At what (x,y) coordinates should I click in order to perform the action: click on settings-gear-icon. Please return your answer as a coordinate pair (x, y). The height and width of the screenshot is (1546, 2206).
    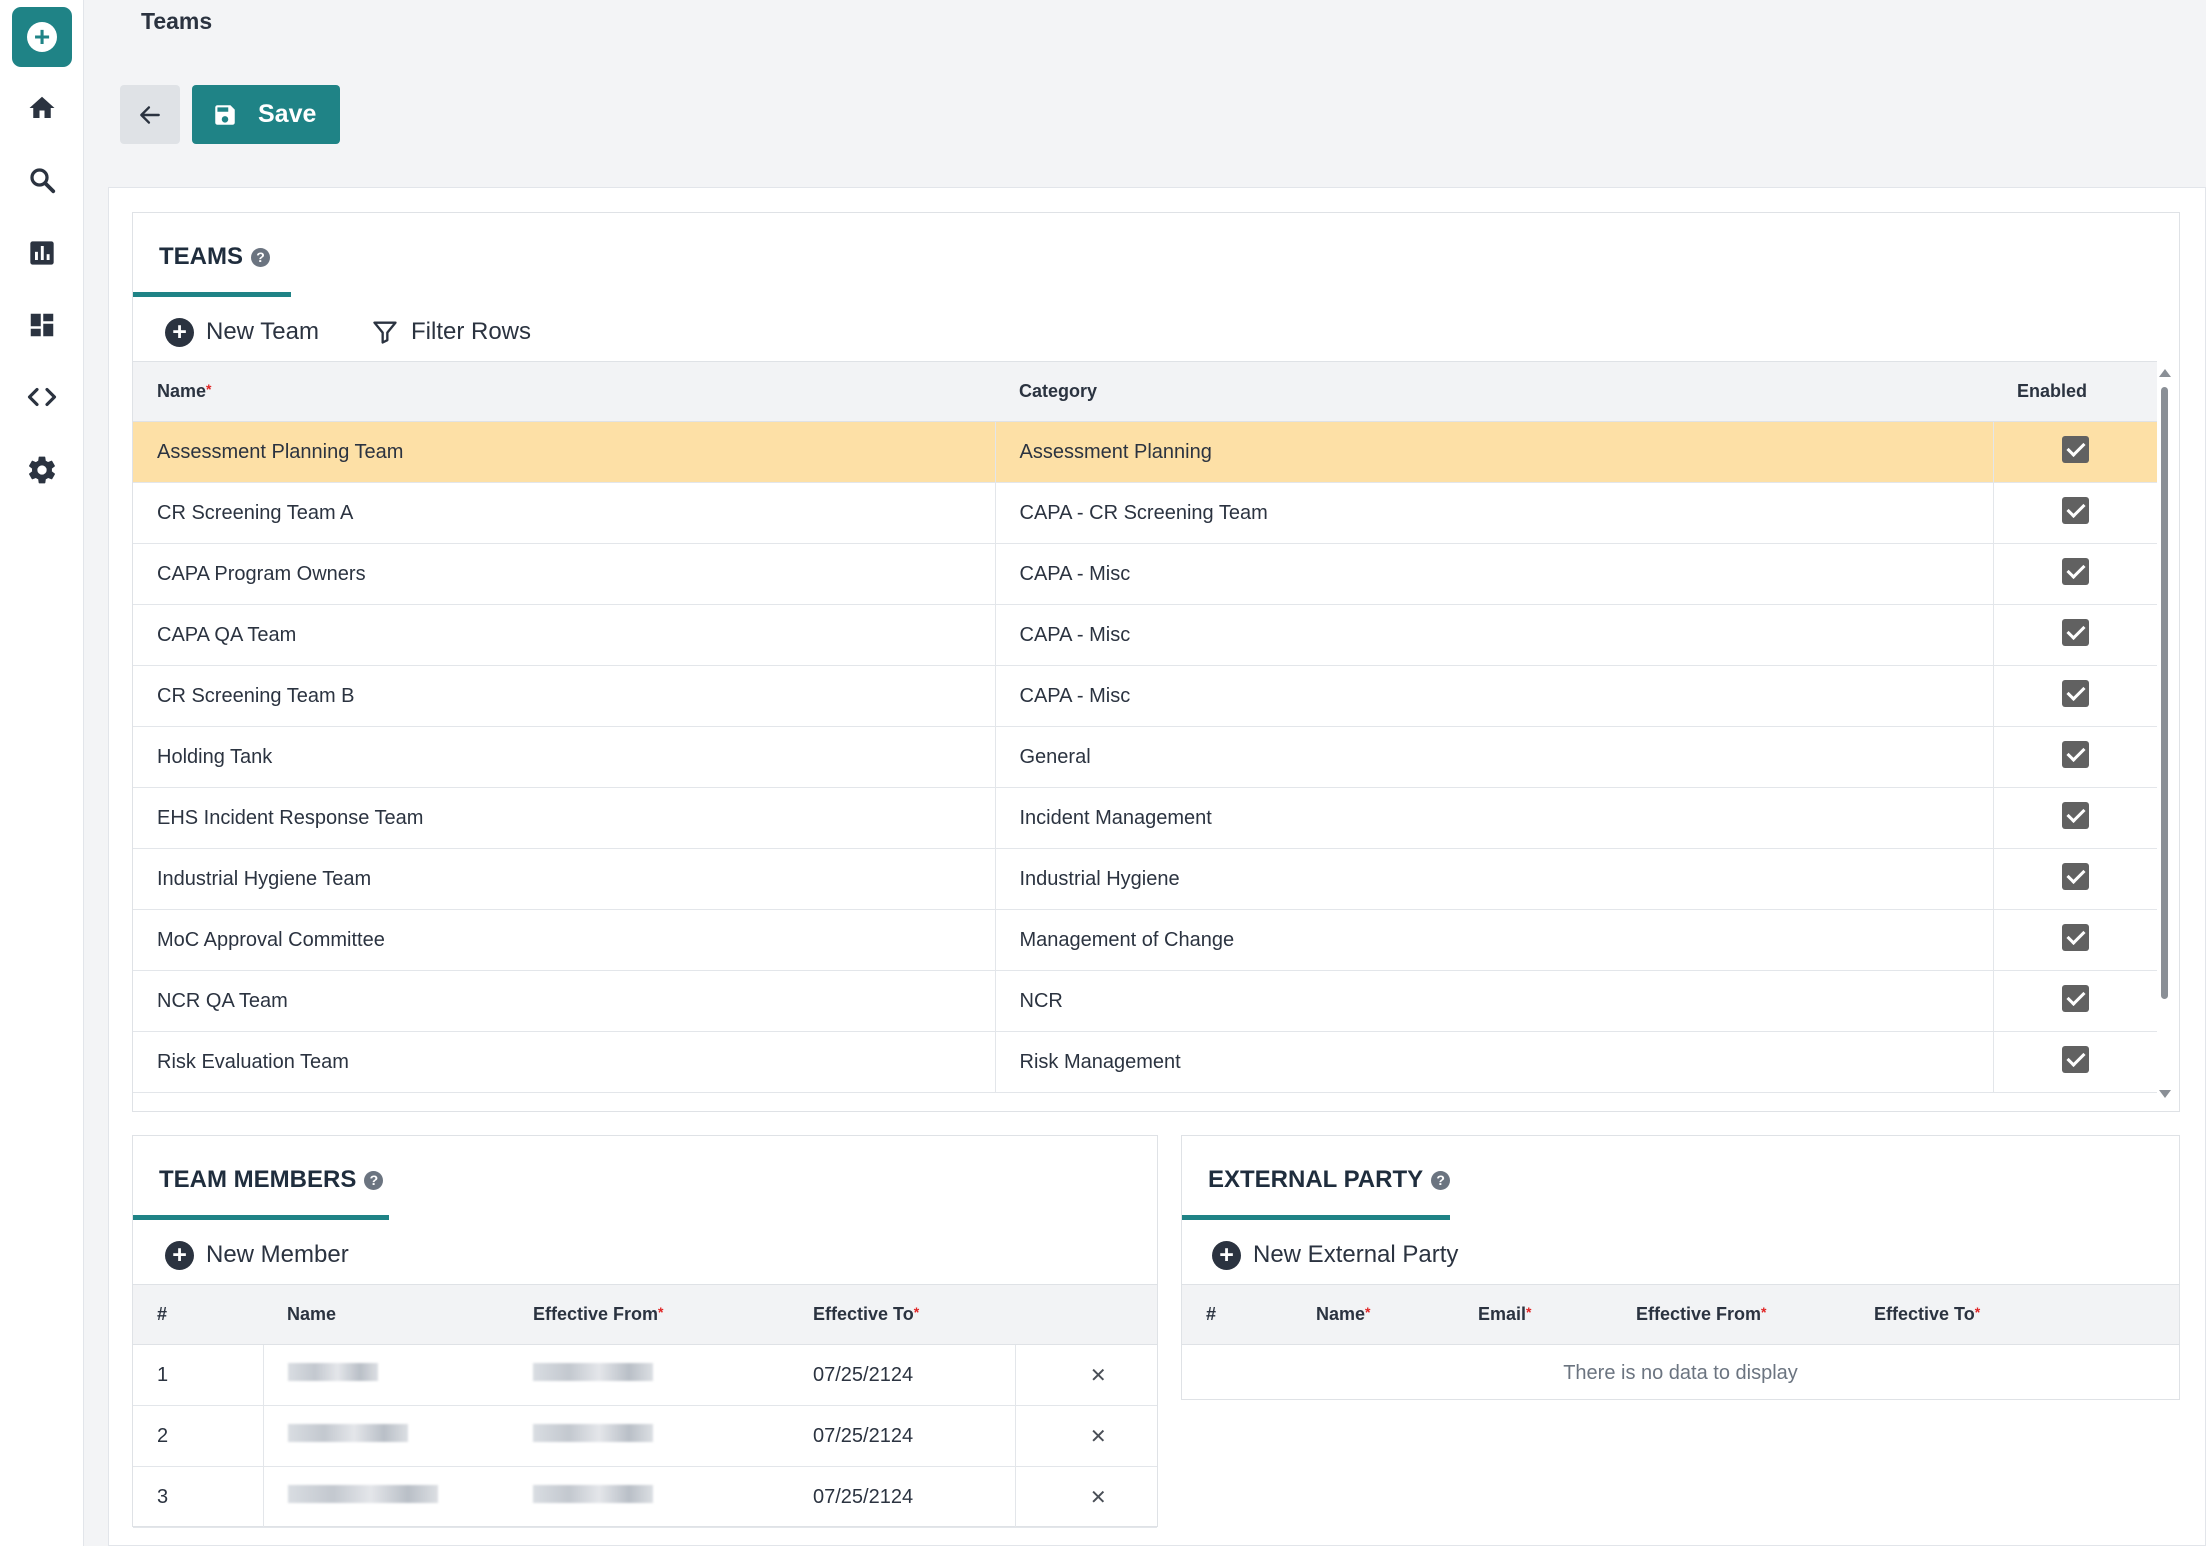
    Looking at the image, I should click on (42, 470).